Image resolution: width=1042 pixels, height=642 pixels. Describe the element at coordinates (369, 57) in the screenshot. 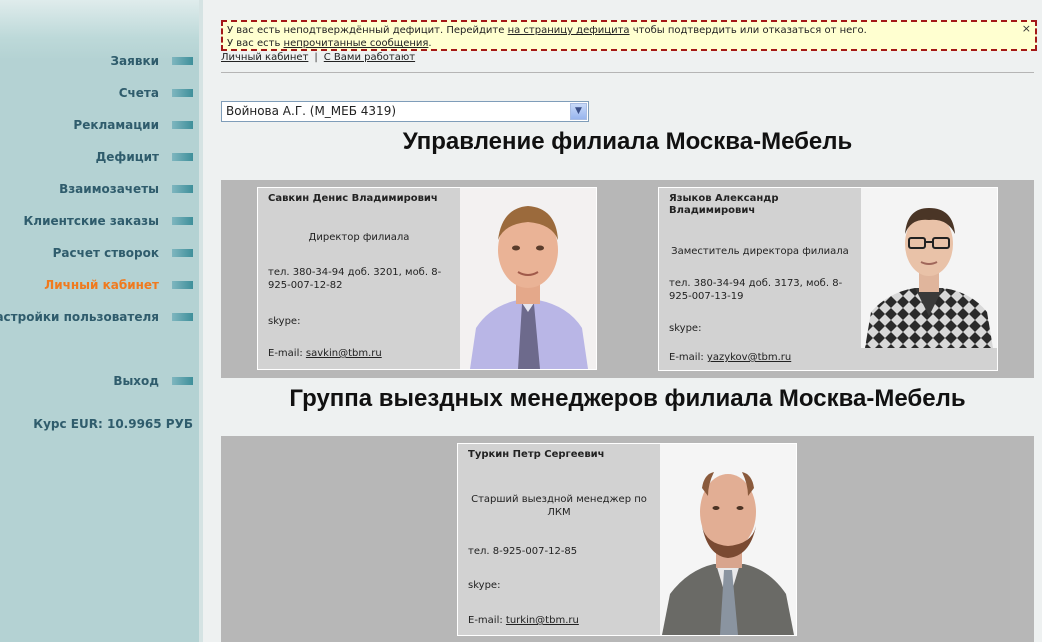

I see `team-link: С Вами работают` at that location.